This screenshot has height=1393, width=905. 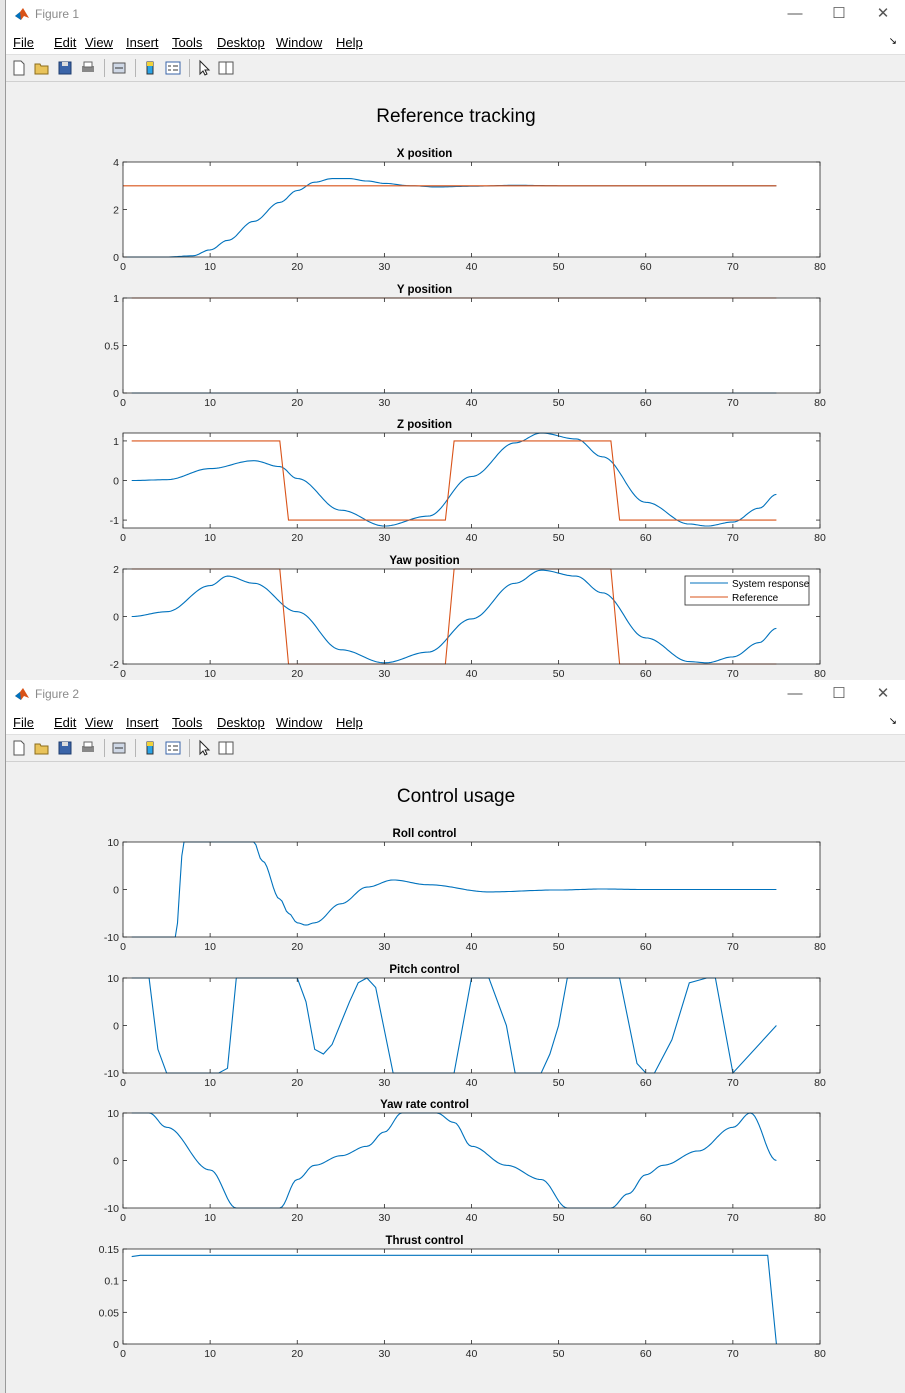 I want to click on menu-label: Edit, so click(x=65, y=42).